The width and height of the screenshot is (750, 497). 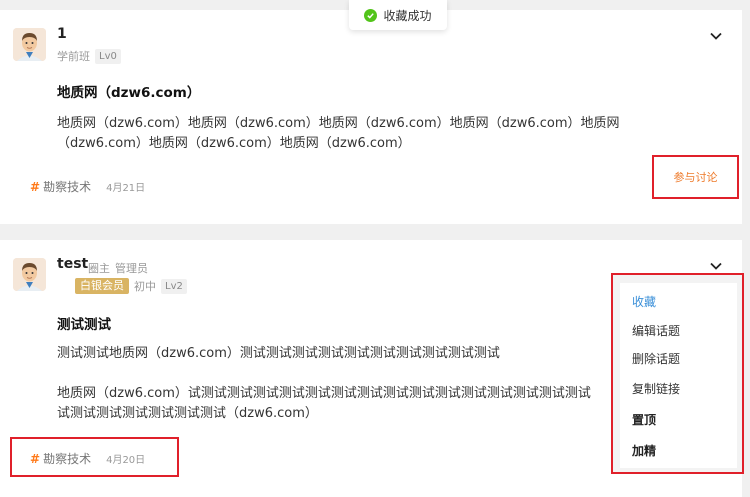 What do you see at coordinates (174, 286) in the screenshot?
I see `user-level-badge: Lv2` at bounding box center [174, 286].